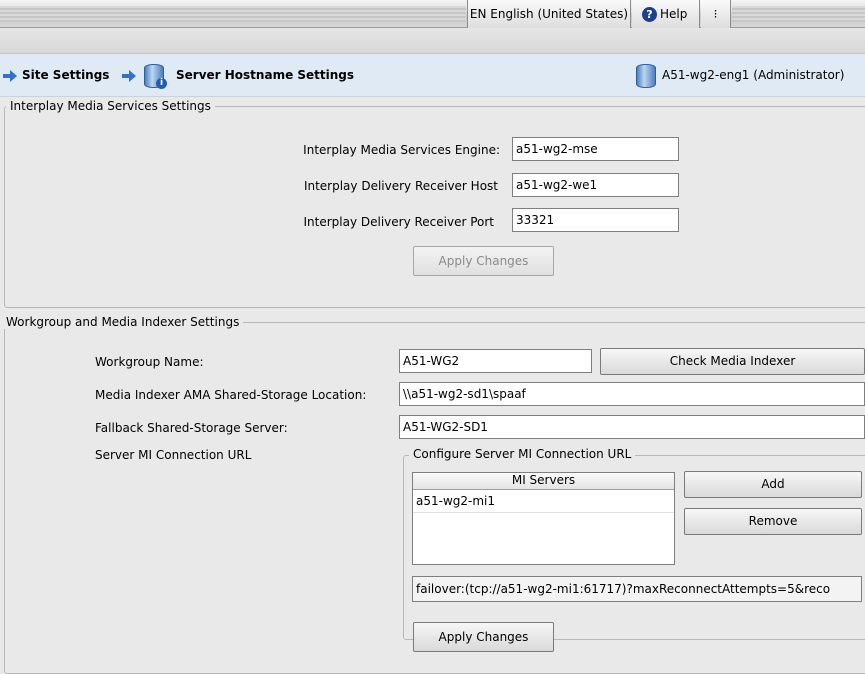 This screenshot has width=865, height=674. I want to click on help-button: ? Help, so click(666, 14).